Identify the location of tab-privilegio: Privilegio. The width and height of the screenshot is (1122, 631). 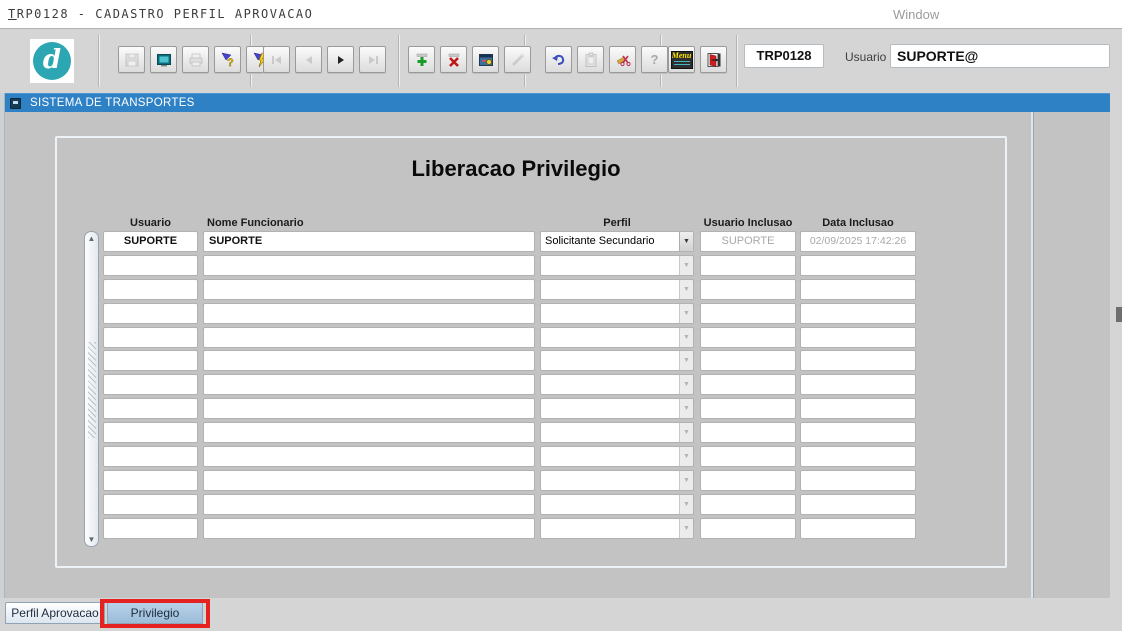
(155, 613).